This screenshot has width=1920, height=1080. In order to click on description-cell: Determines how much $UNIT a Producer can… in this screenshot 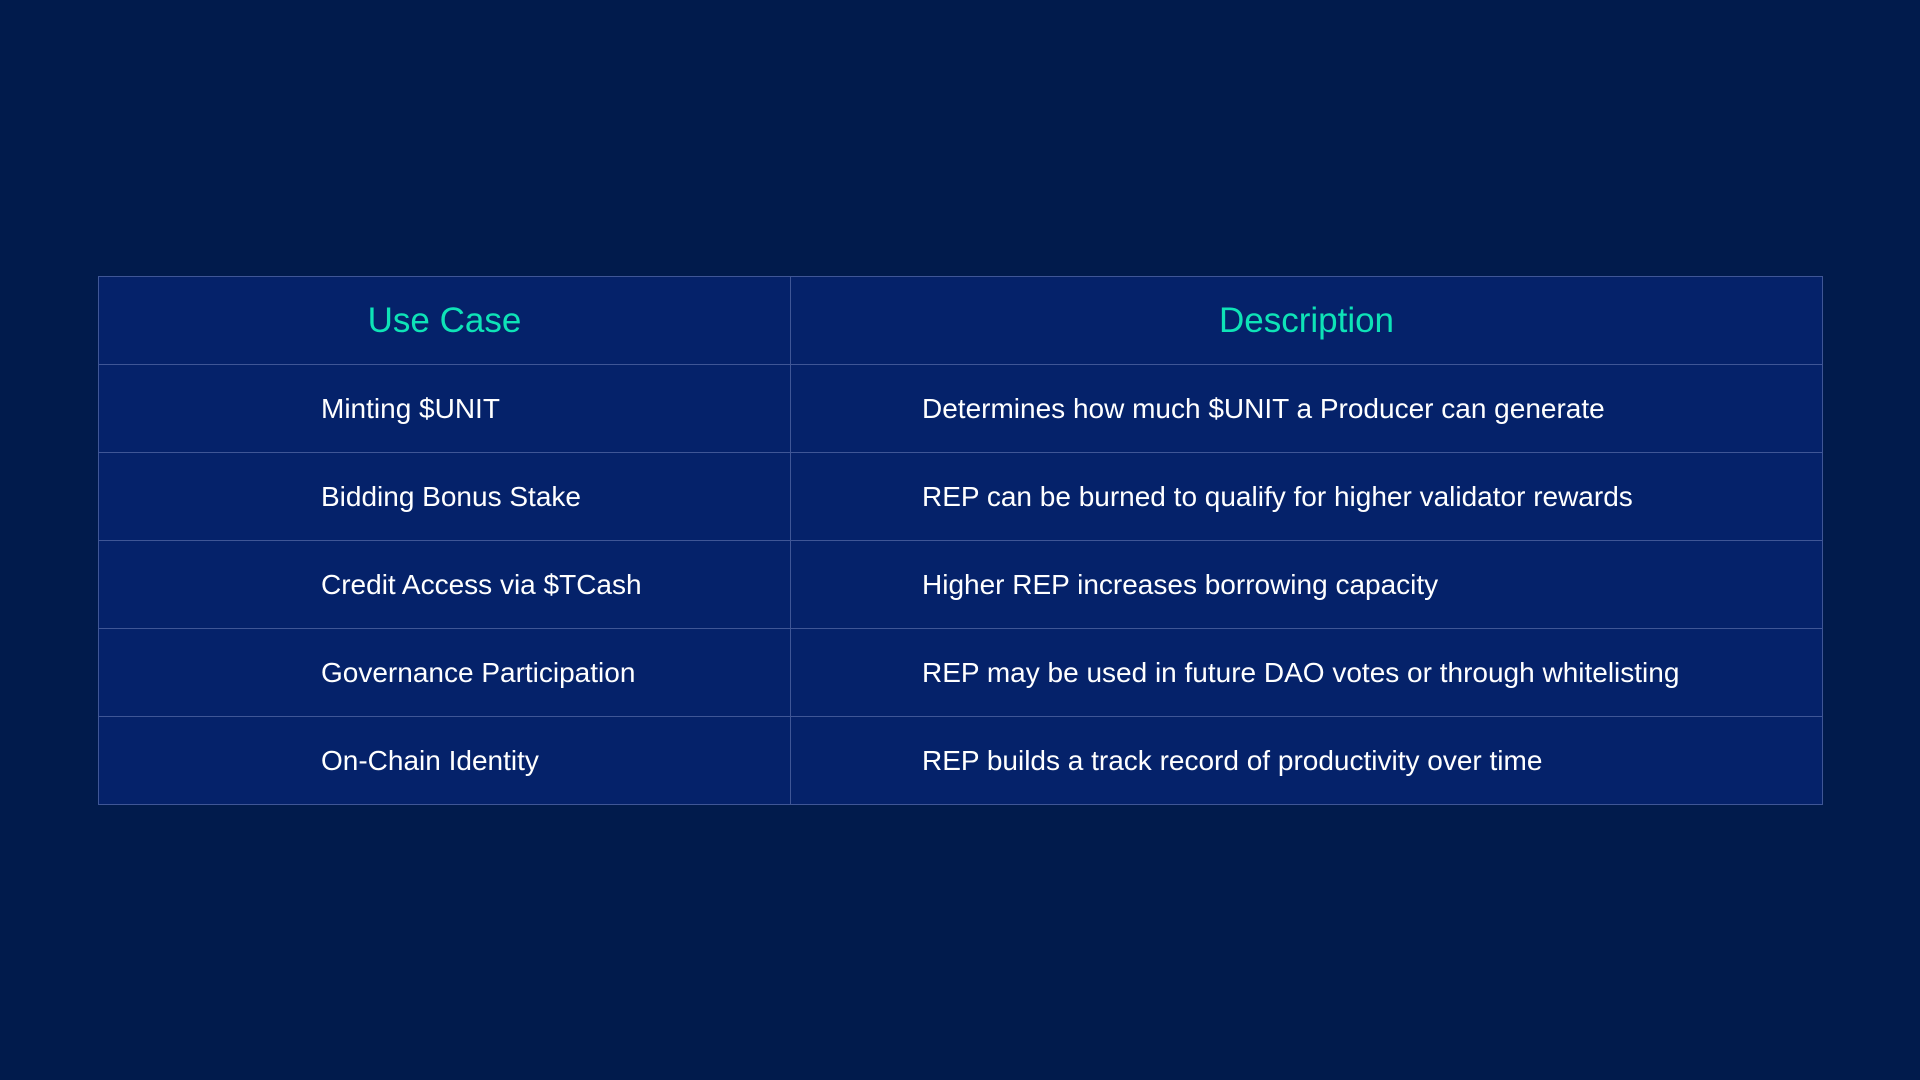, I will do `click(1306, 408)`.